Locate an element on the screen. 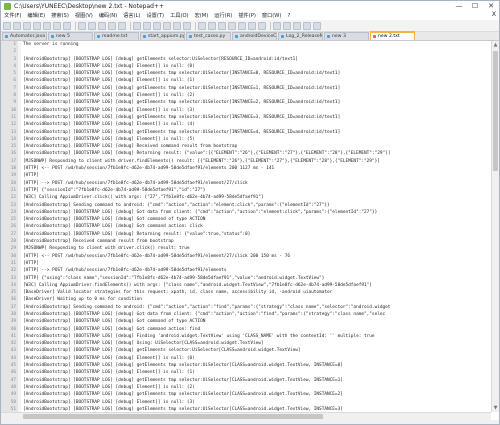  tab-file: test_cases.py is located at coordinates (208, 36).